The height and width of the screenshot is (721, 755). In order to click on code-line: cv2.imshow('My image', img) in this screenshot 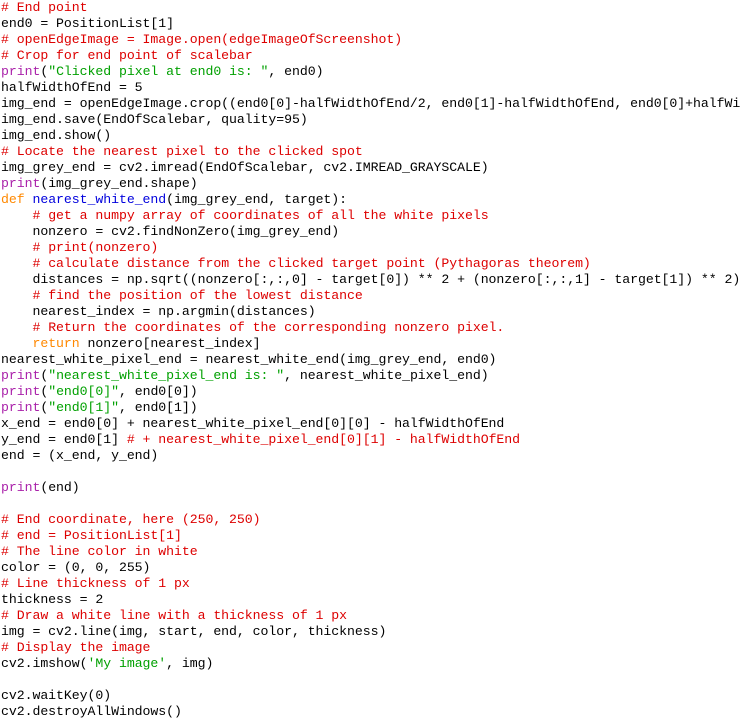, I will do `click(377, 664)`.